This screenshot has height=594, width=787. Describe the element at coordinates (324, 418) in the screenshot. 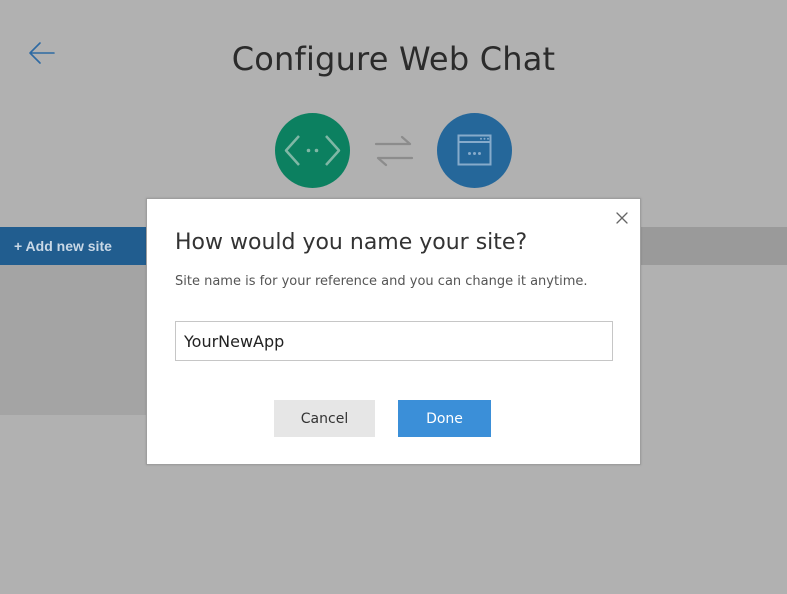

I see `cancel-button: Cancel` at that location.